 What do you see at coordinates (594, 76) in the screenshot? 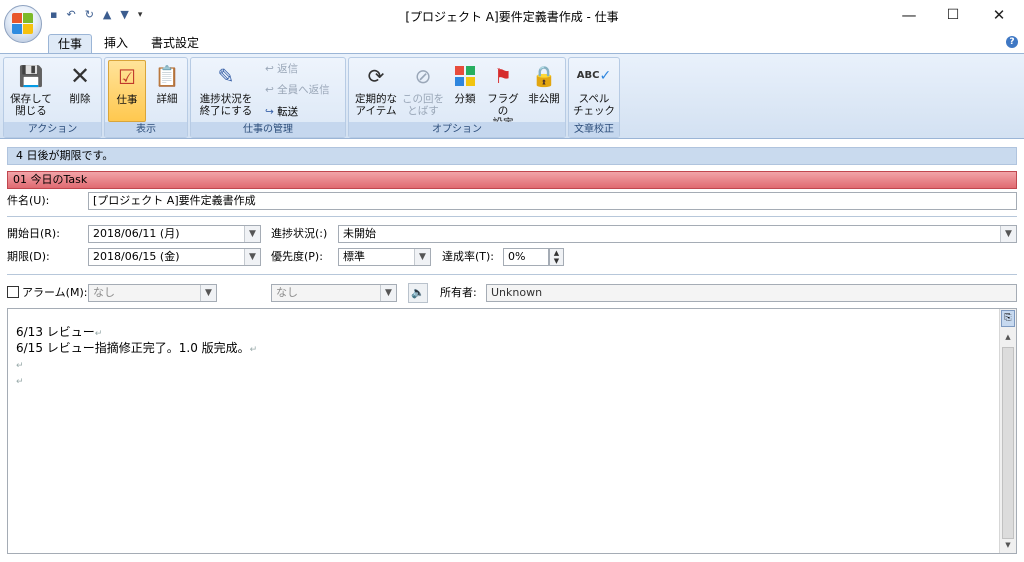
I see `spelling-icon: ABC ✓` at bounding box center [594, 76].